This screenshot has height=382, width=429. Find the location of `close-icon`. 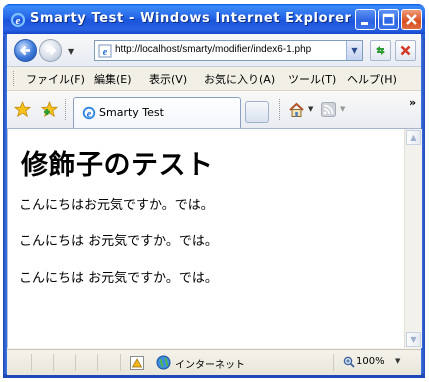

close-icon is located at coordinates (411, 19).